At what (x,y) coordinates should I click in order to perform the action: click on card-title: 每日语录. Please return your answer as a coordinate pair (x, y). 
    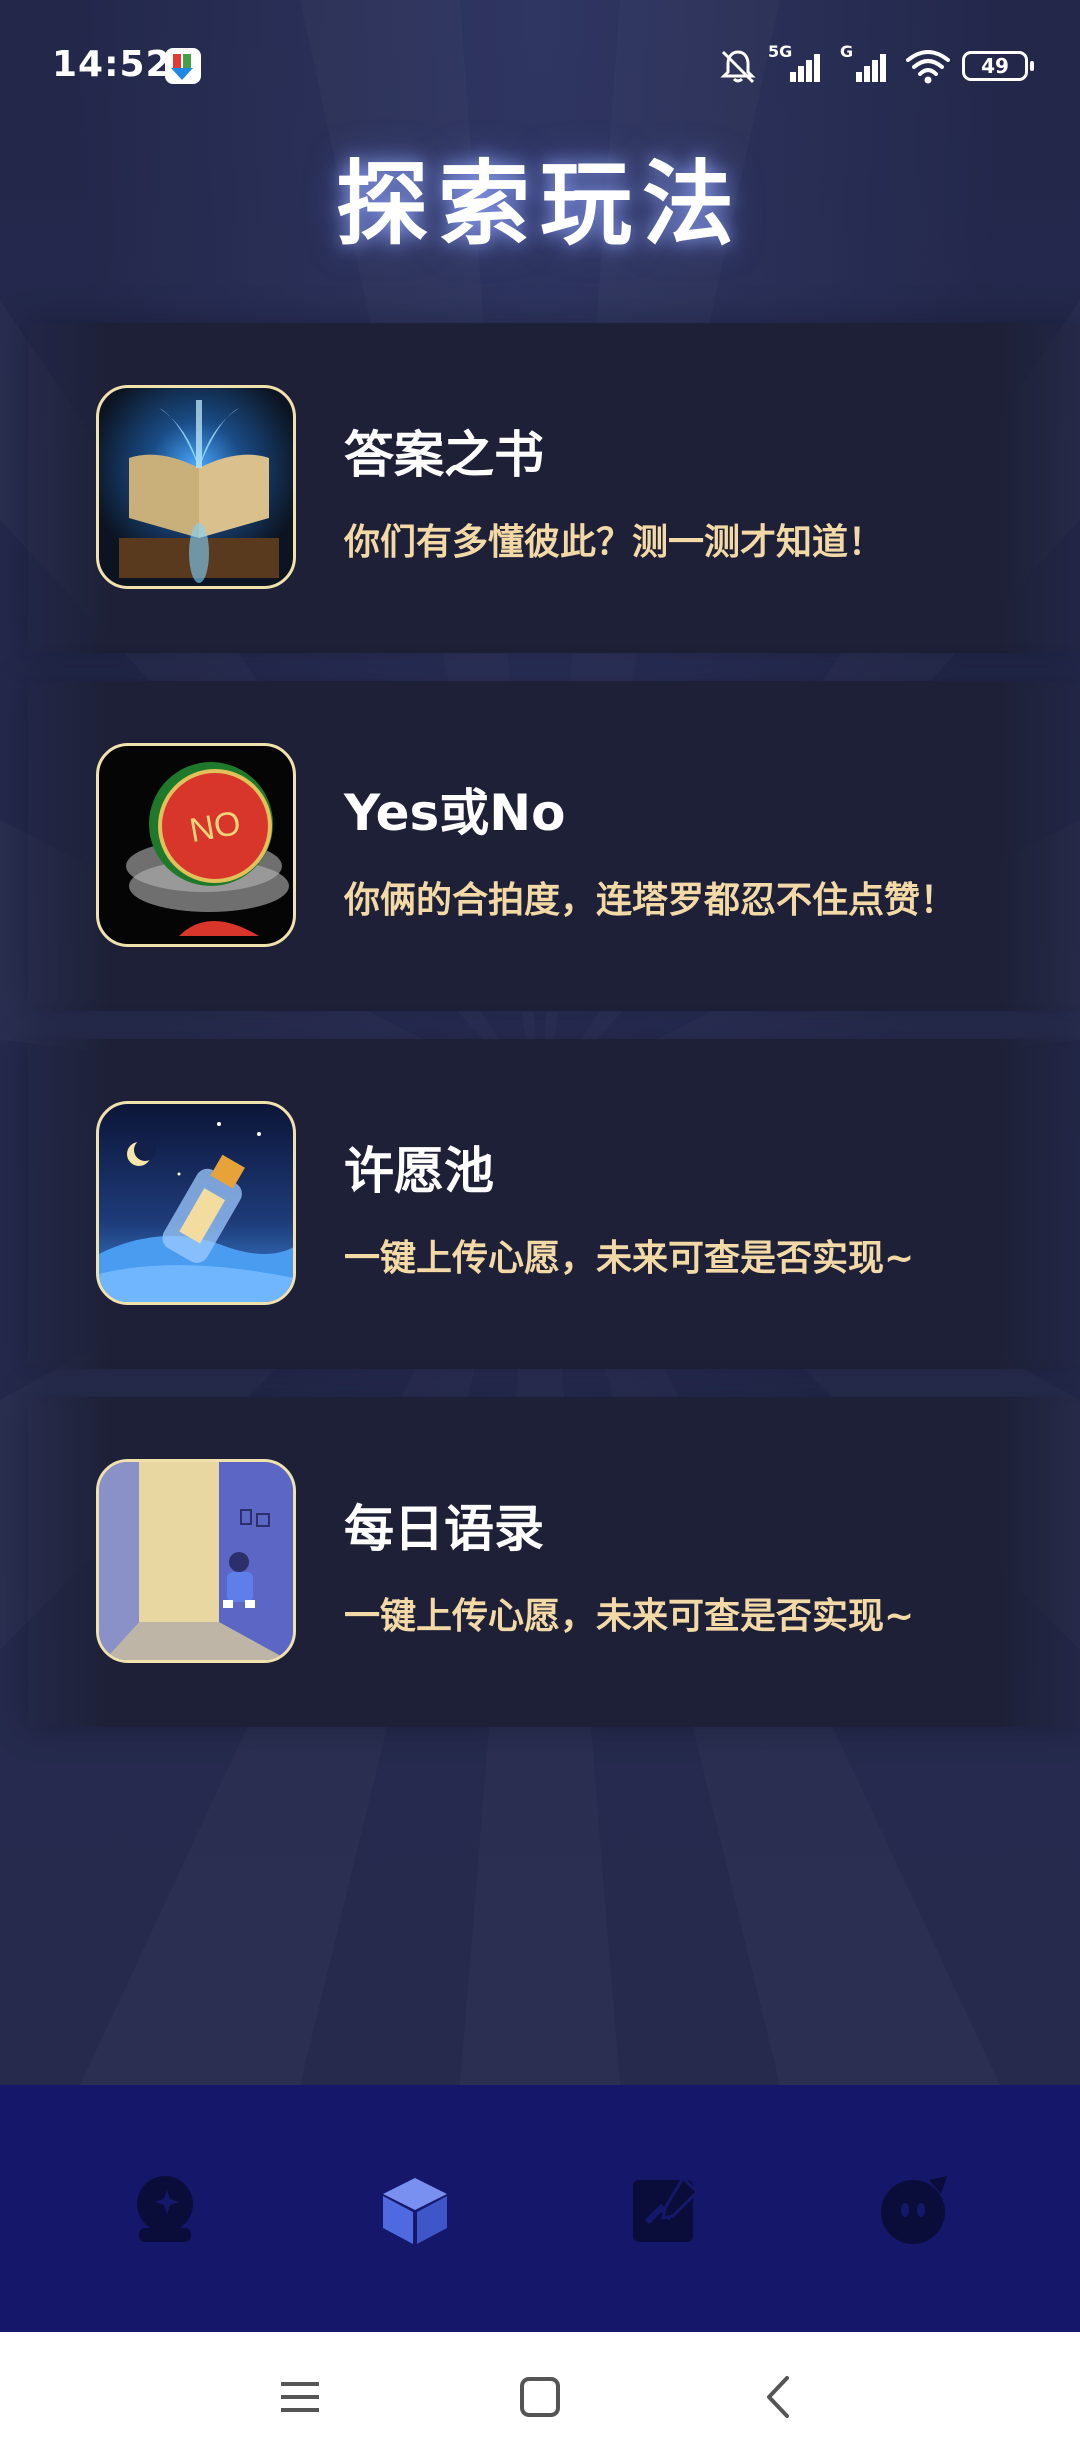
    Looking at the image, I should click on (444, 1529).